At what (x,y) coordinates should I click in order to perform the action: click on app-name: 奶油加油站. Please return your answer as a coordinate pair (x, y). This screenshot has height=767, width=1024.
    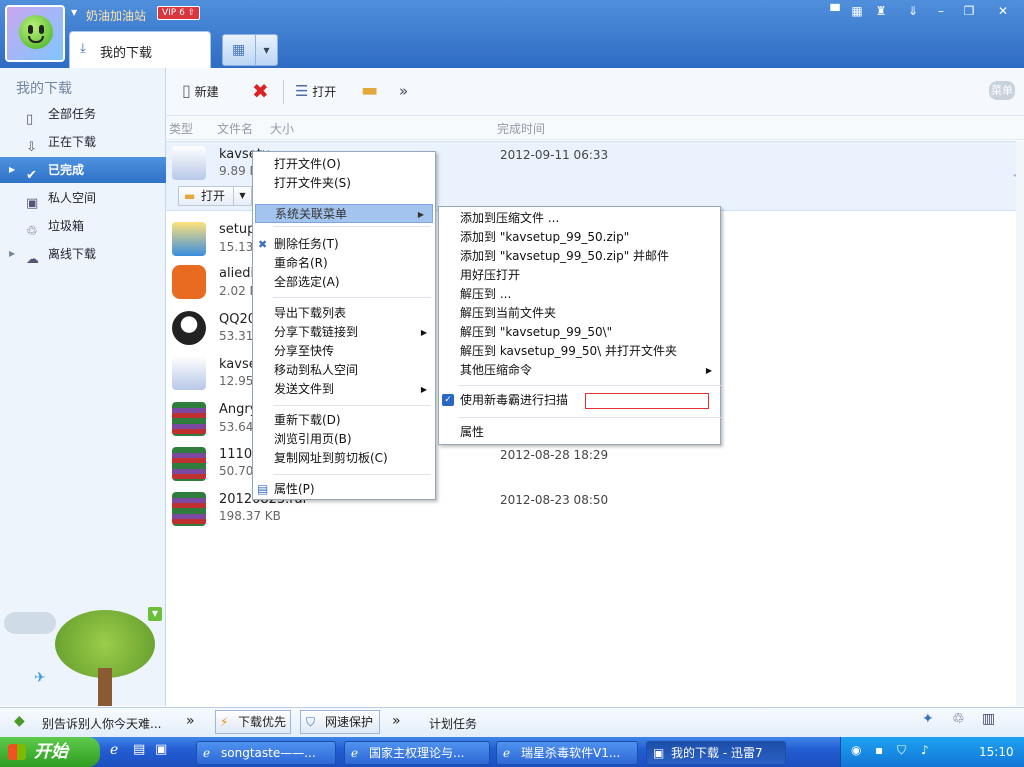
    Looking at the image, I should click on (116, 16).